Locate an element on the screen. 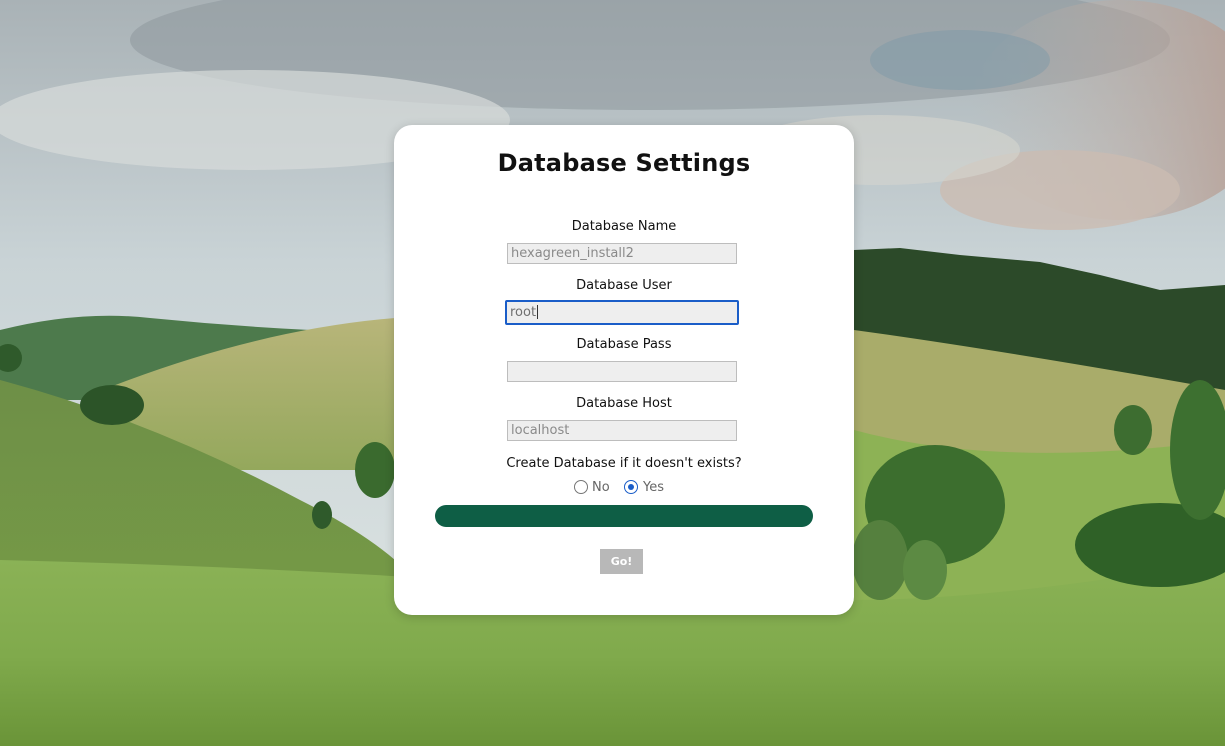  radio-yes-label: Yes is located at coordinates (653, 487).